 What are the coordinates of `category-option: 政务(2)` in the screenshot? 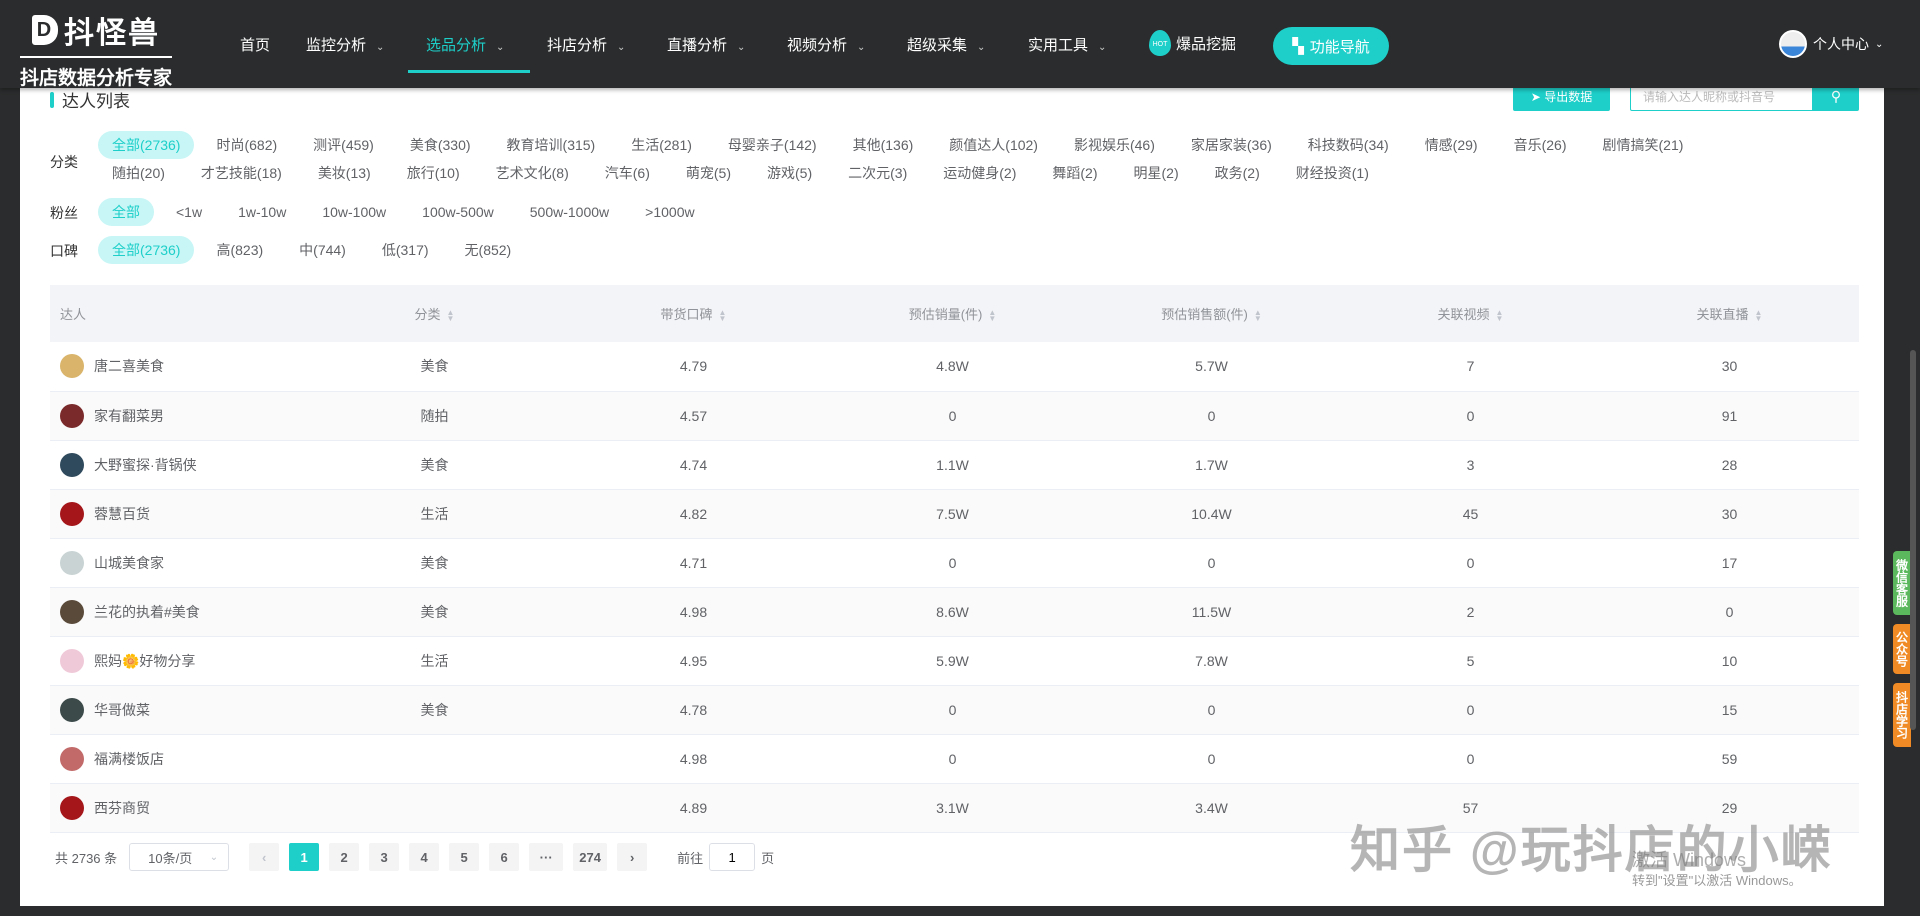 It's located at (1237, 173).